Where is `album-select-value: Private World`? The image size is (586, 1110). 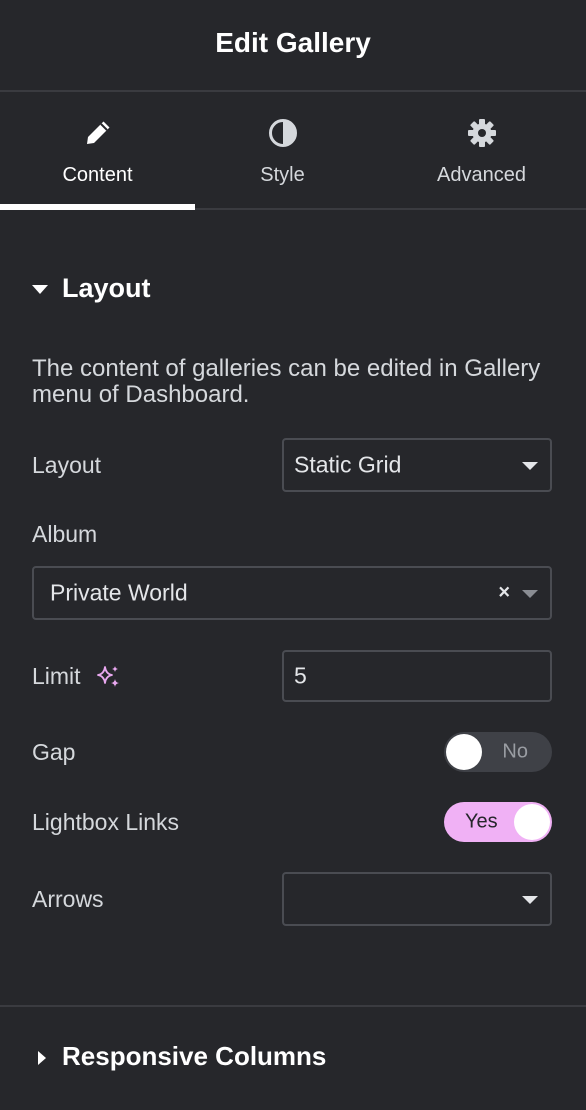 album-select-value: Private World is located at coordinates (119, 592).